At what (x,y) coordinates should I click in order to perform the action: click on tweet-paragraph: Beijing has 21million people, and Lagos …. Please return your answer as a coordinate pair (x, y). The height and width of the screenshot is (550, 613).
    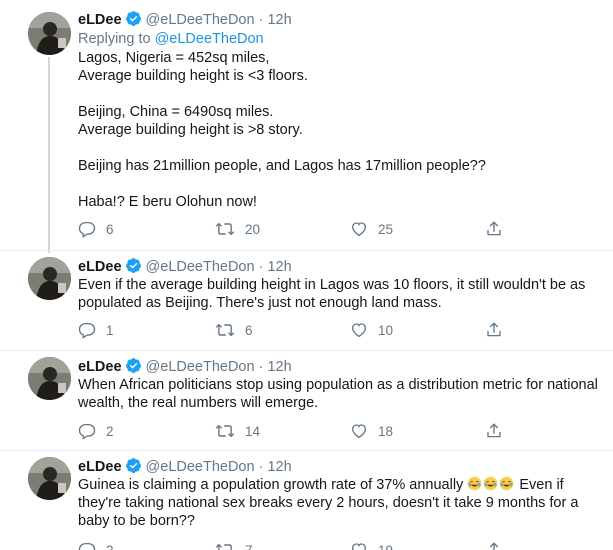
    Looking at the image, I should click on (282, 166).